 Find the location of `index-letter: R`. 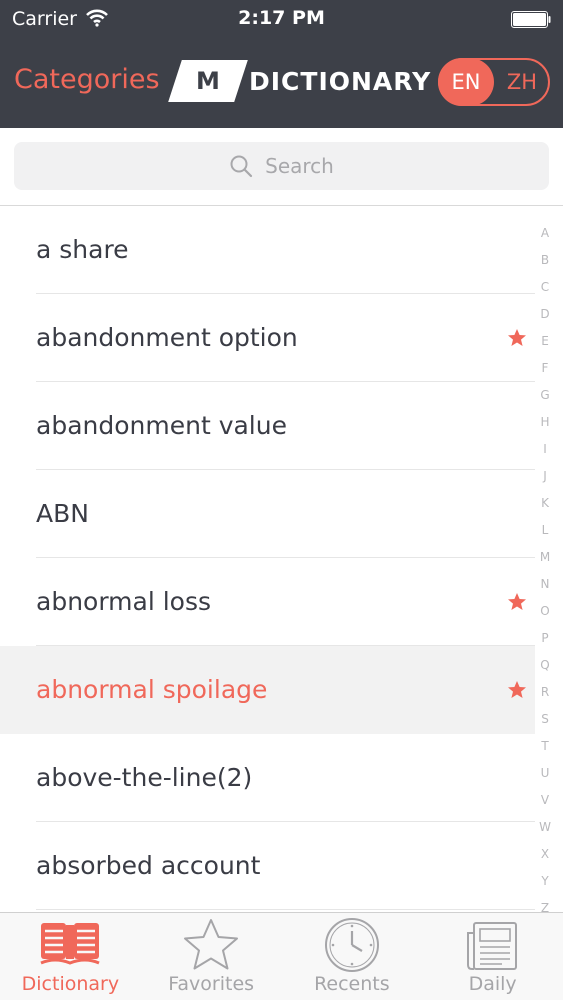

index-letter: R is located at coordinates (545, 692).